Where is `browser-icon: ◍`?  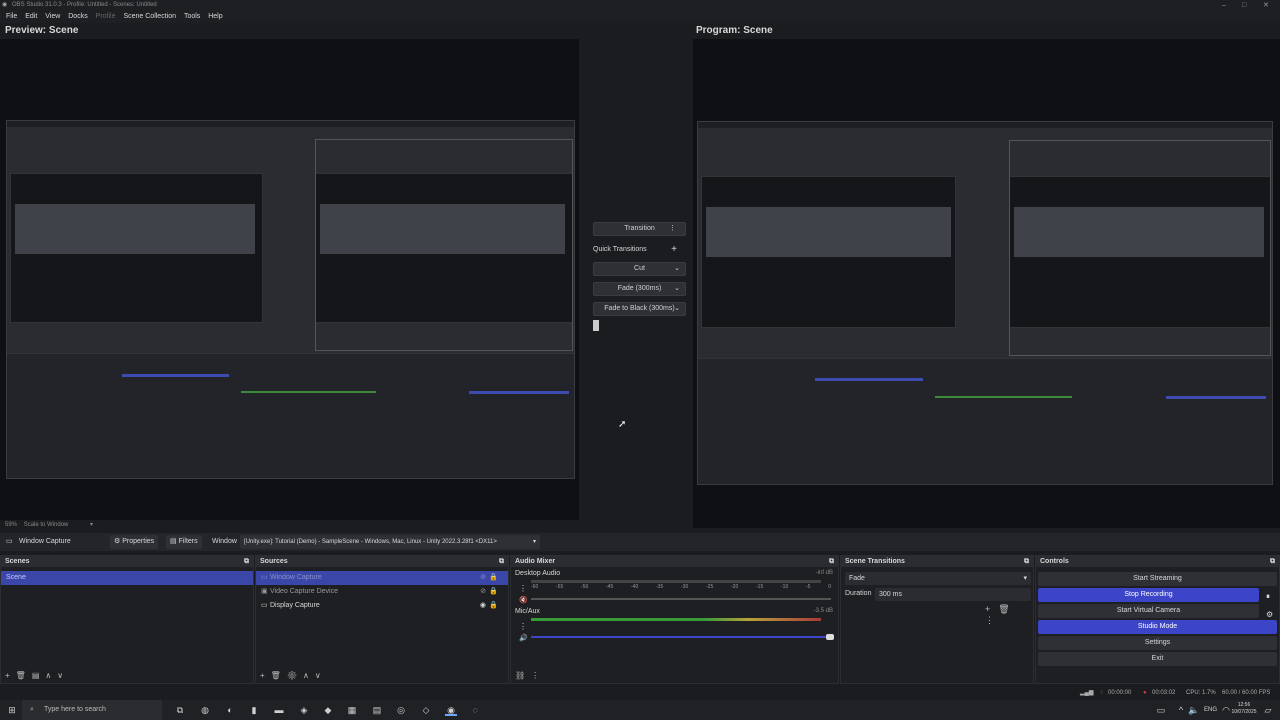 browser-icon: ◍ is located at coordinates (205, 710).